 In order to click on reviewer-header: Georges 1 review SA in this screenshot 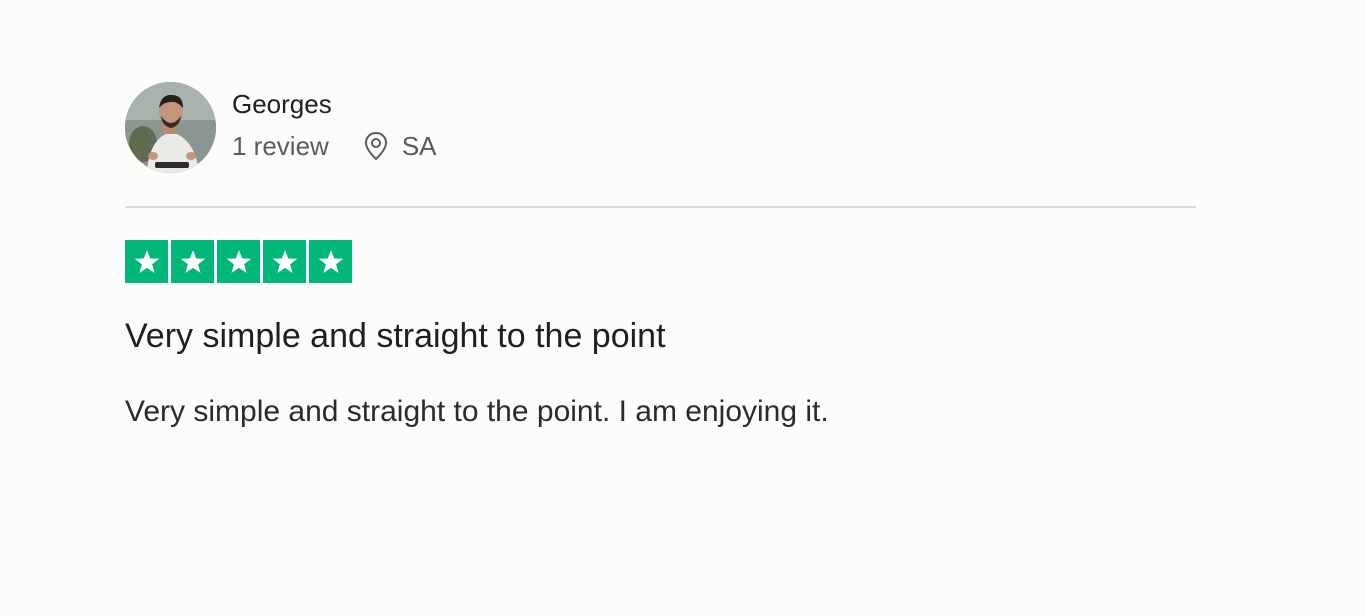, I will do `click(660, 128)`.